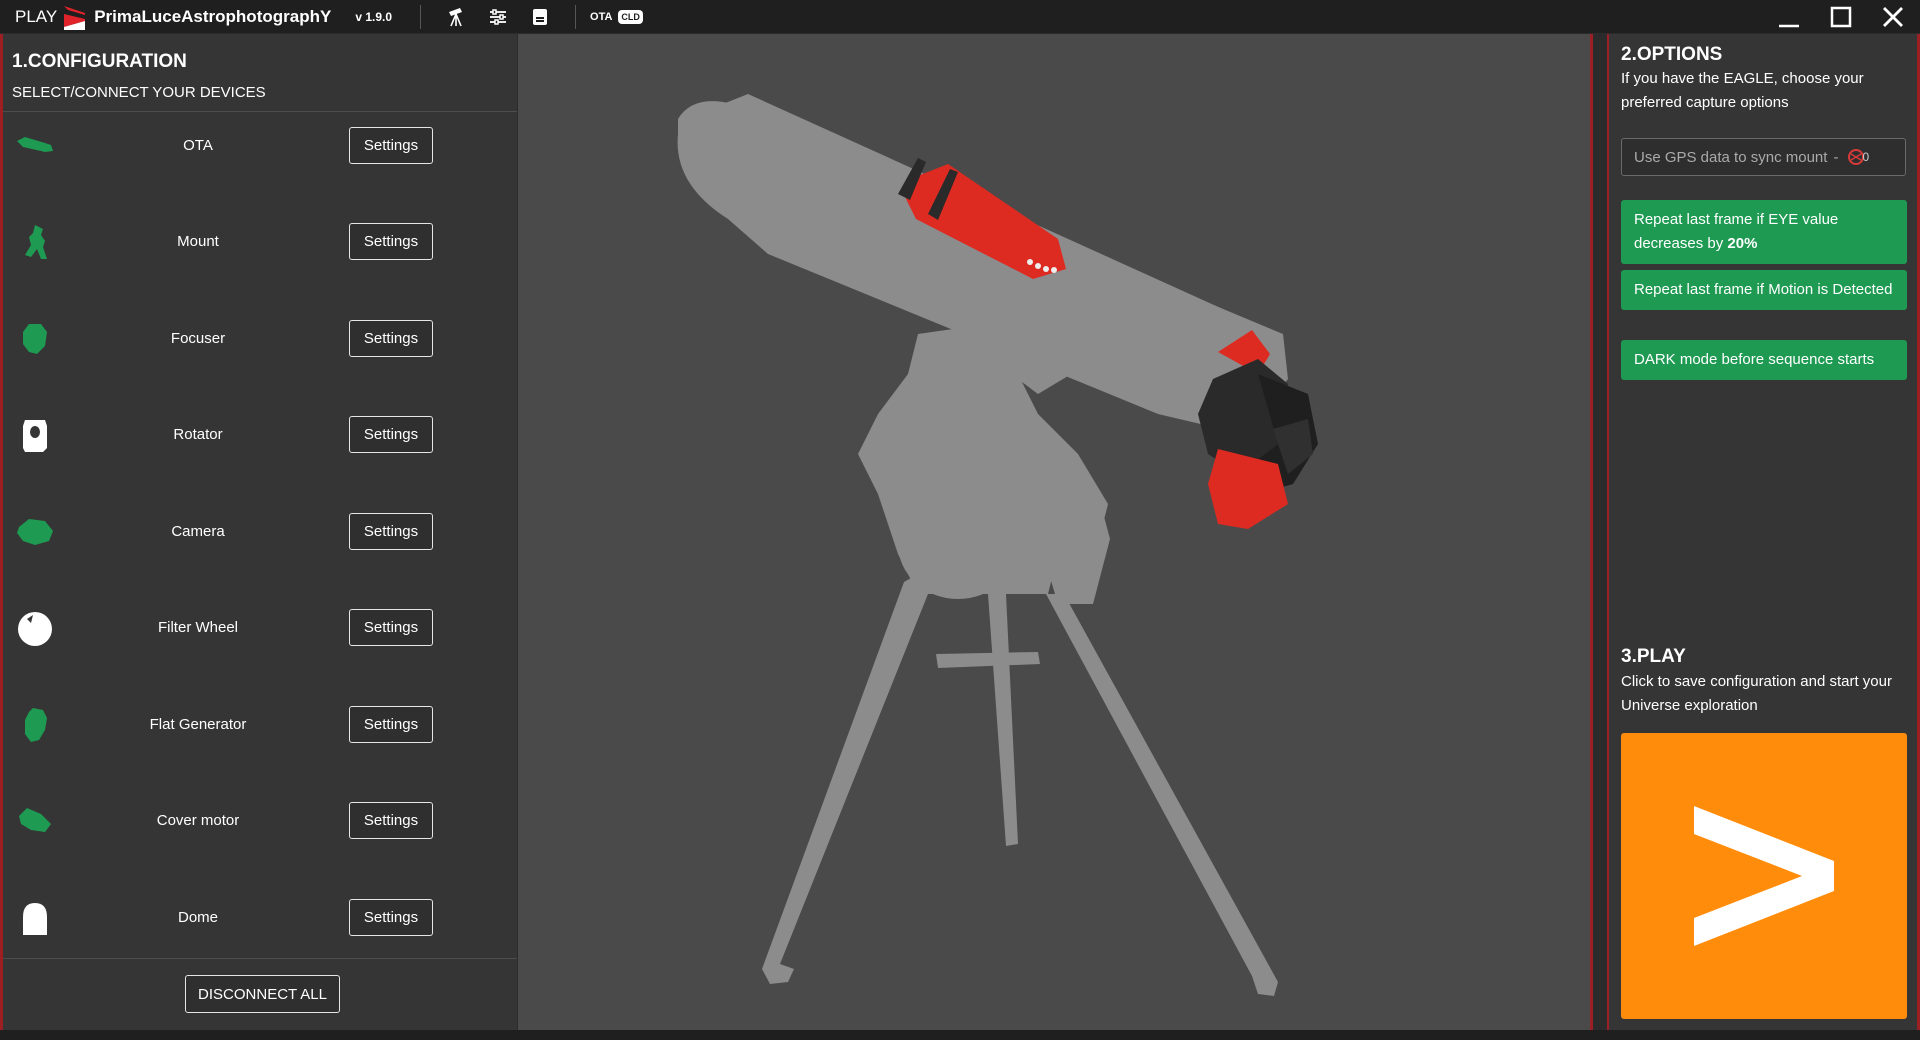 The width and height of the screenshot is (1920, 1040). What do you see at coordinates (36, 16) in the screenshot?
I see `app-prefix: PLAY` at bounding box center [36, 16].